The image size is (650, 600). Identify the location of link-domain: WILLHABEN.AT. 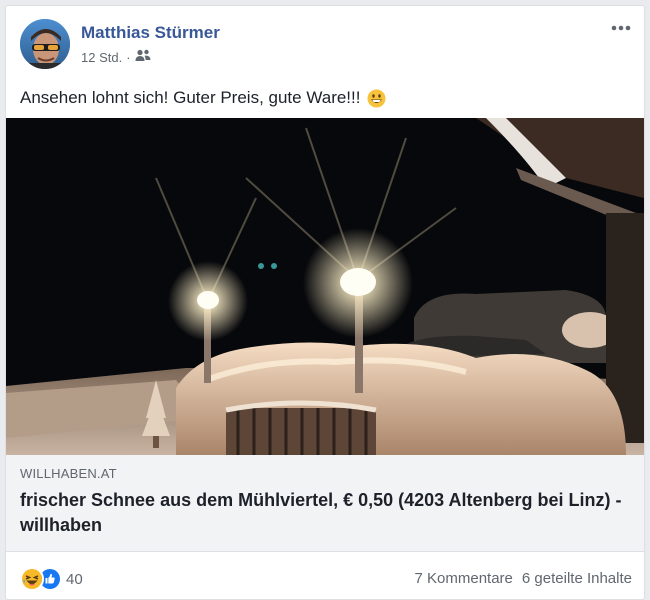
(68, 473).